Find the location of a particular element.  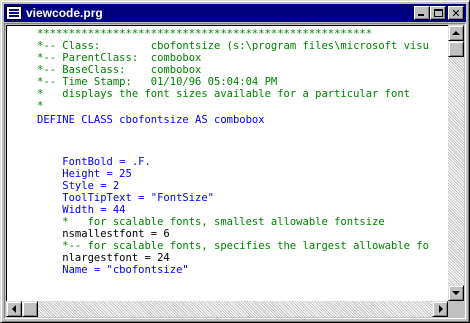

scroll-left-button is located at coordinates (14, 309).